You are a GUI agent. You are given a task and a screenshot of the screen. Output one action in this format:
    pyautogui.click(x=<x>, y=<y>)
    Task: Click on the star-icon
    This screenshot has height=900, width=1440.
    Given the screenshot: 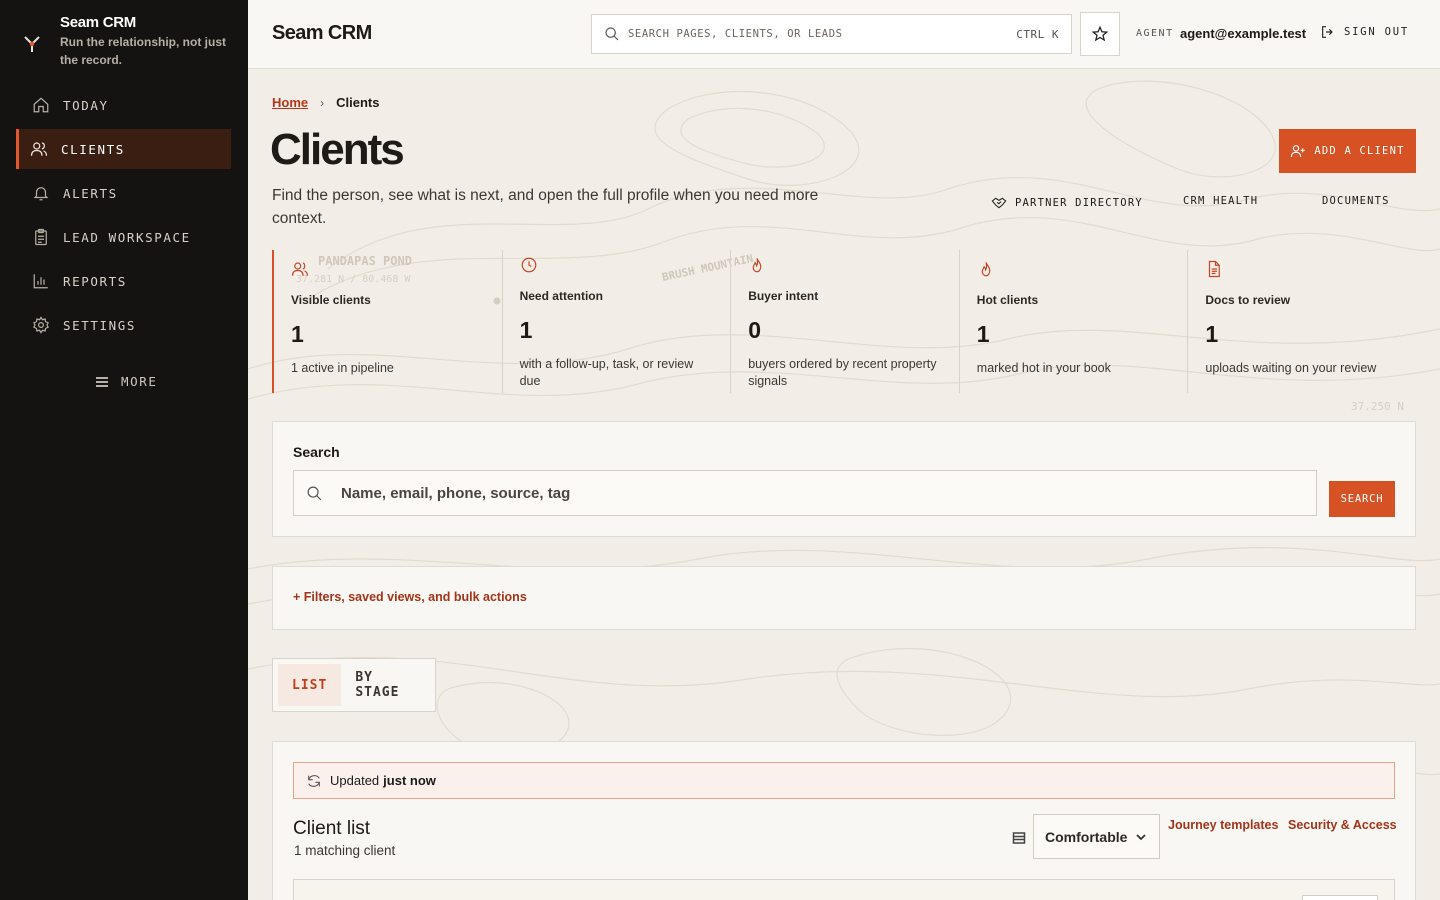 What is the action you would take?
    pyautogui.click(x=1100, y=33)
    